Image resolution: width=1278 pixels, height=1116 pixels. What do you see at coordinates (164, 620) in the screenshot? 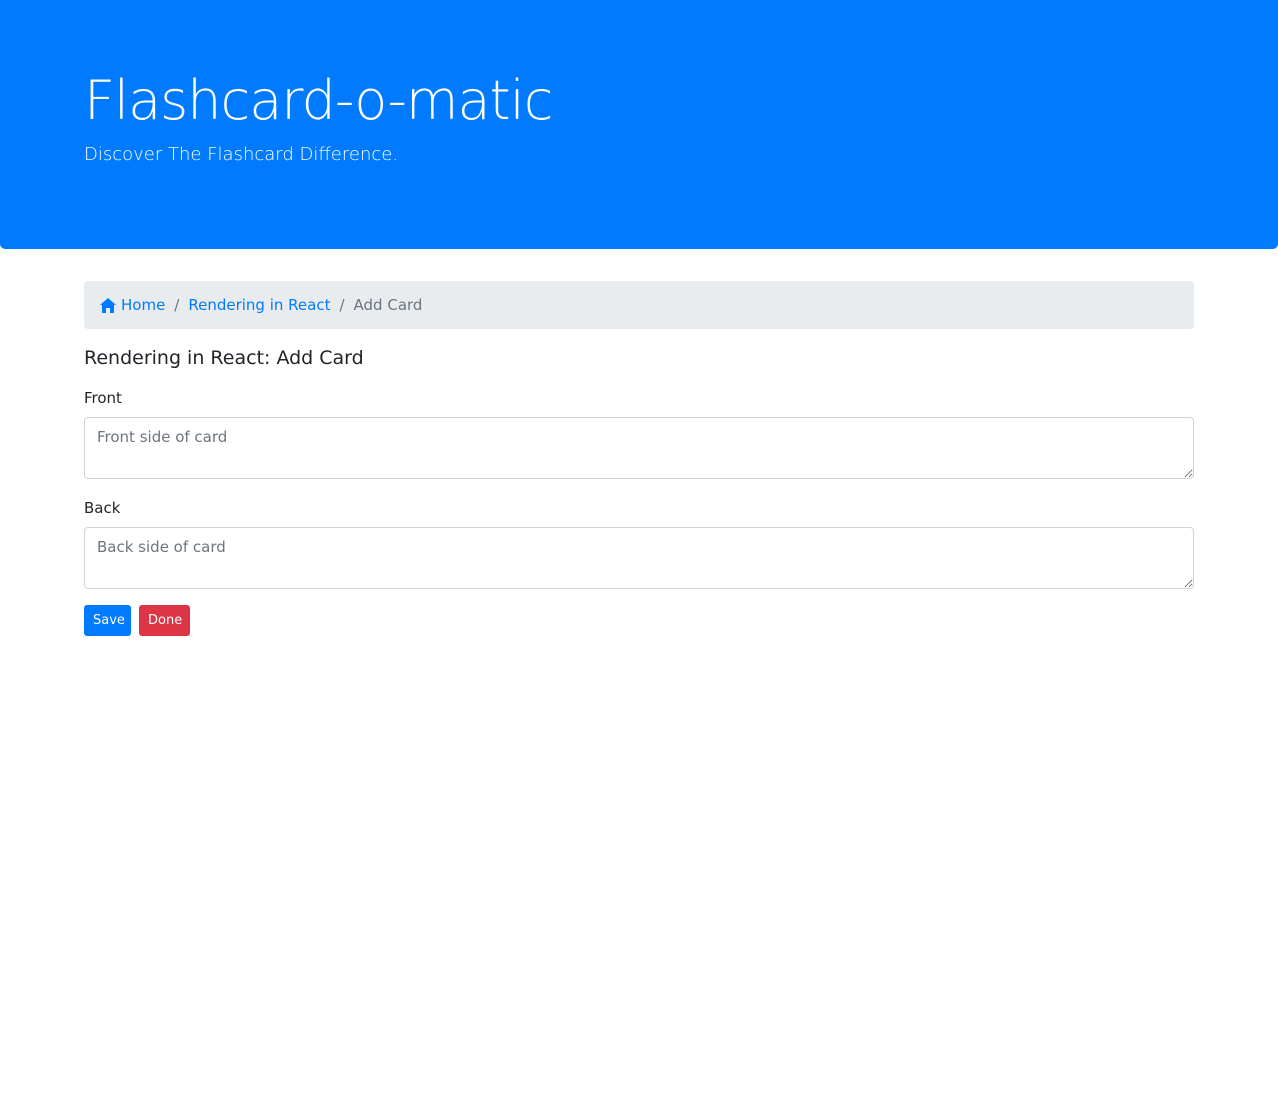
I see `done-button: Done` at bounding box center [164, 620].